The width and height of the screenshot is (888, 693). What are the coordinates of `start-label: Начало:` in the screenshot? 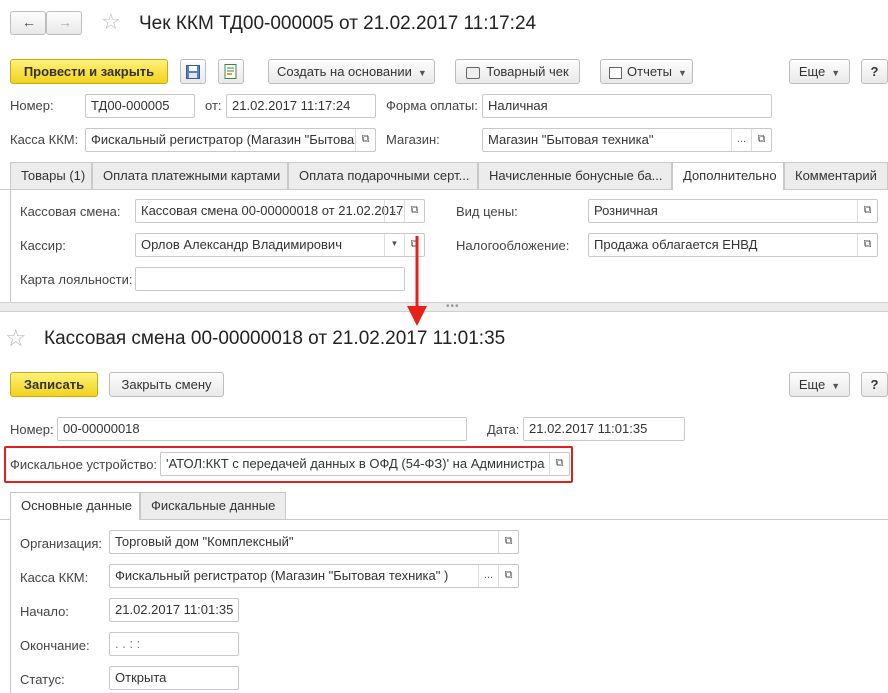 It's located at (44, 611).